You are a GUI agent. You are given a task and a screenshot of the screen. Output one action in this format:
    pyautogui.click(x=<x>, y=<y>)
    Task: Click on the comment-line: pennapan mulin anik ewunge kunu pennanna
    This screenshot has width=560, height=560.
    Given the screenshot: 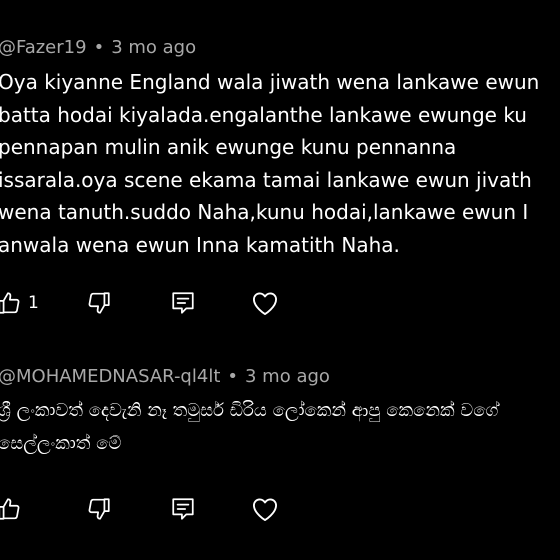 What is the action you would take?
    pyautogui.click(x=228, y=147)
    